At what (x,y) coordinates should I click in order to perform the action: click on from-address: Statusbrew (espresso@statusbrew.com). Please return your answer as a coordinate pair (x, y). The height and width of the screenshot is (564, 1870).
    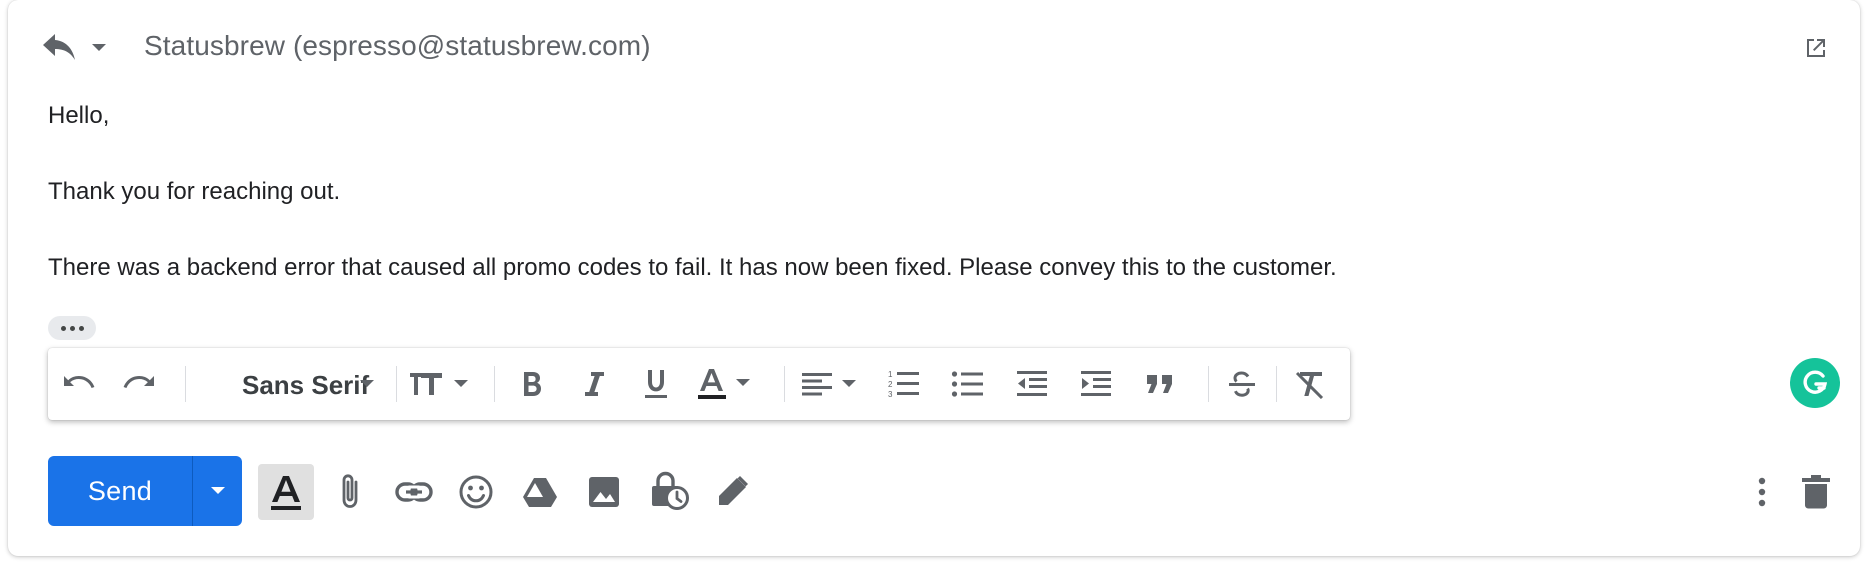
    Looking at the image, I should click on (397, 46).